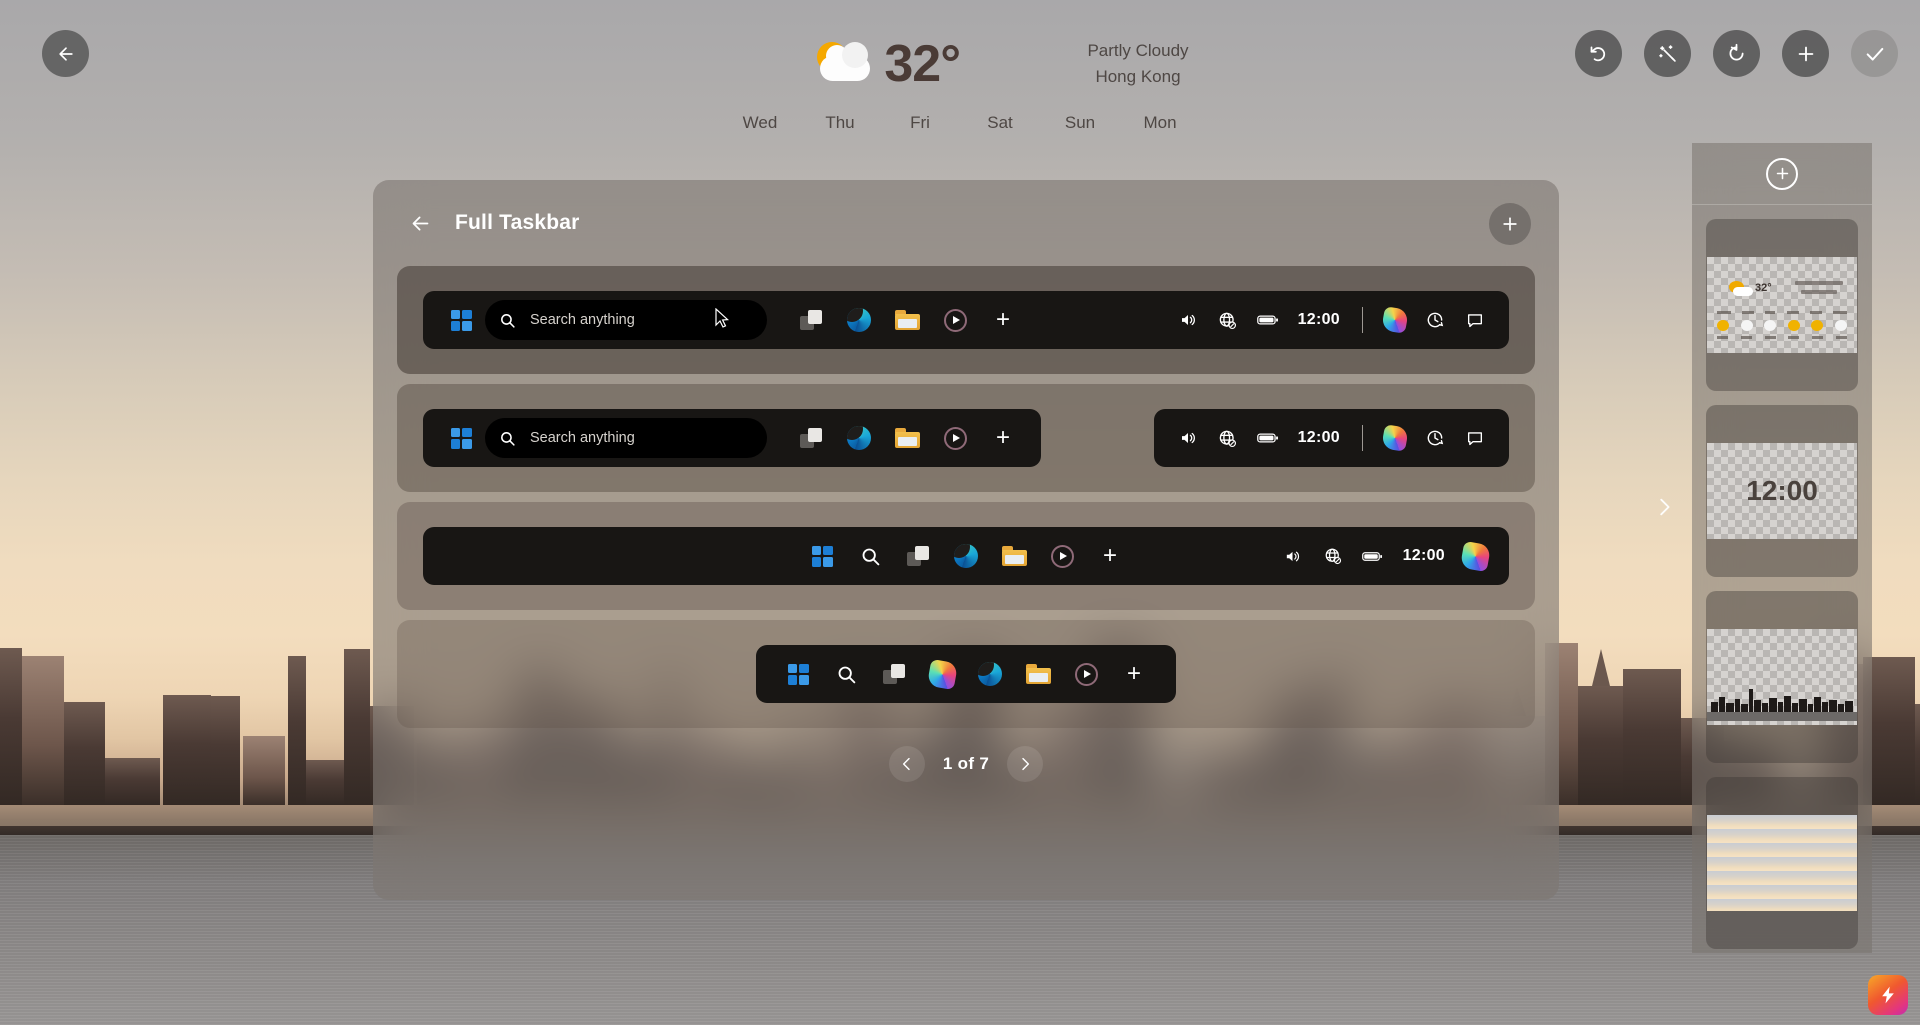 This screenshot has height=1025, width=1920. What do you see at coordinates (1874, 53) in the screenshot?
I see `confirm-button` at bounding box center [1874, 53].